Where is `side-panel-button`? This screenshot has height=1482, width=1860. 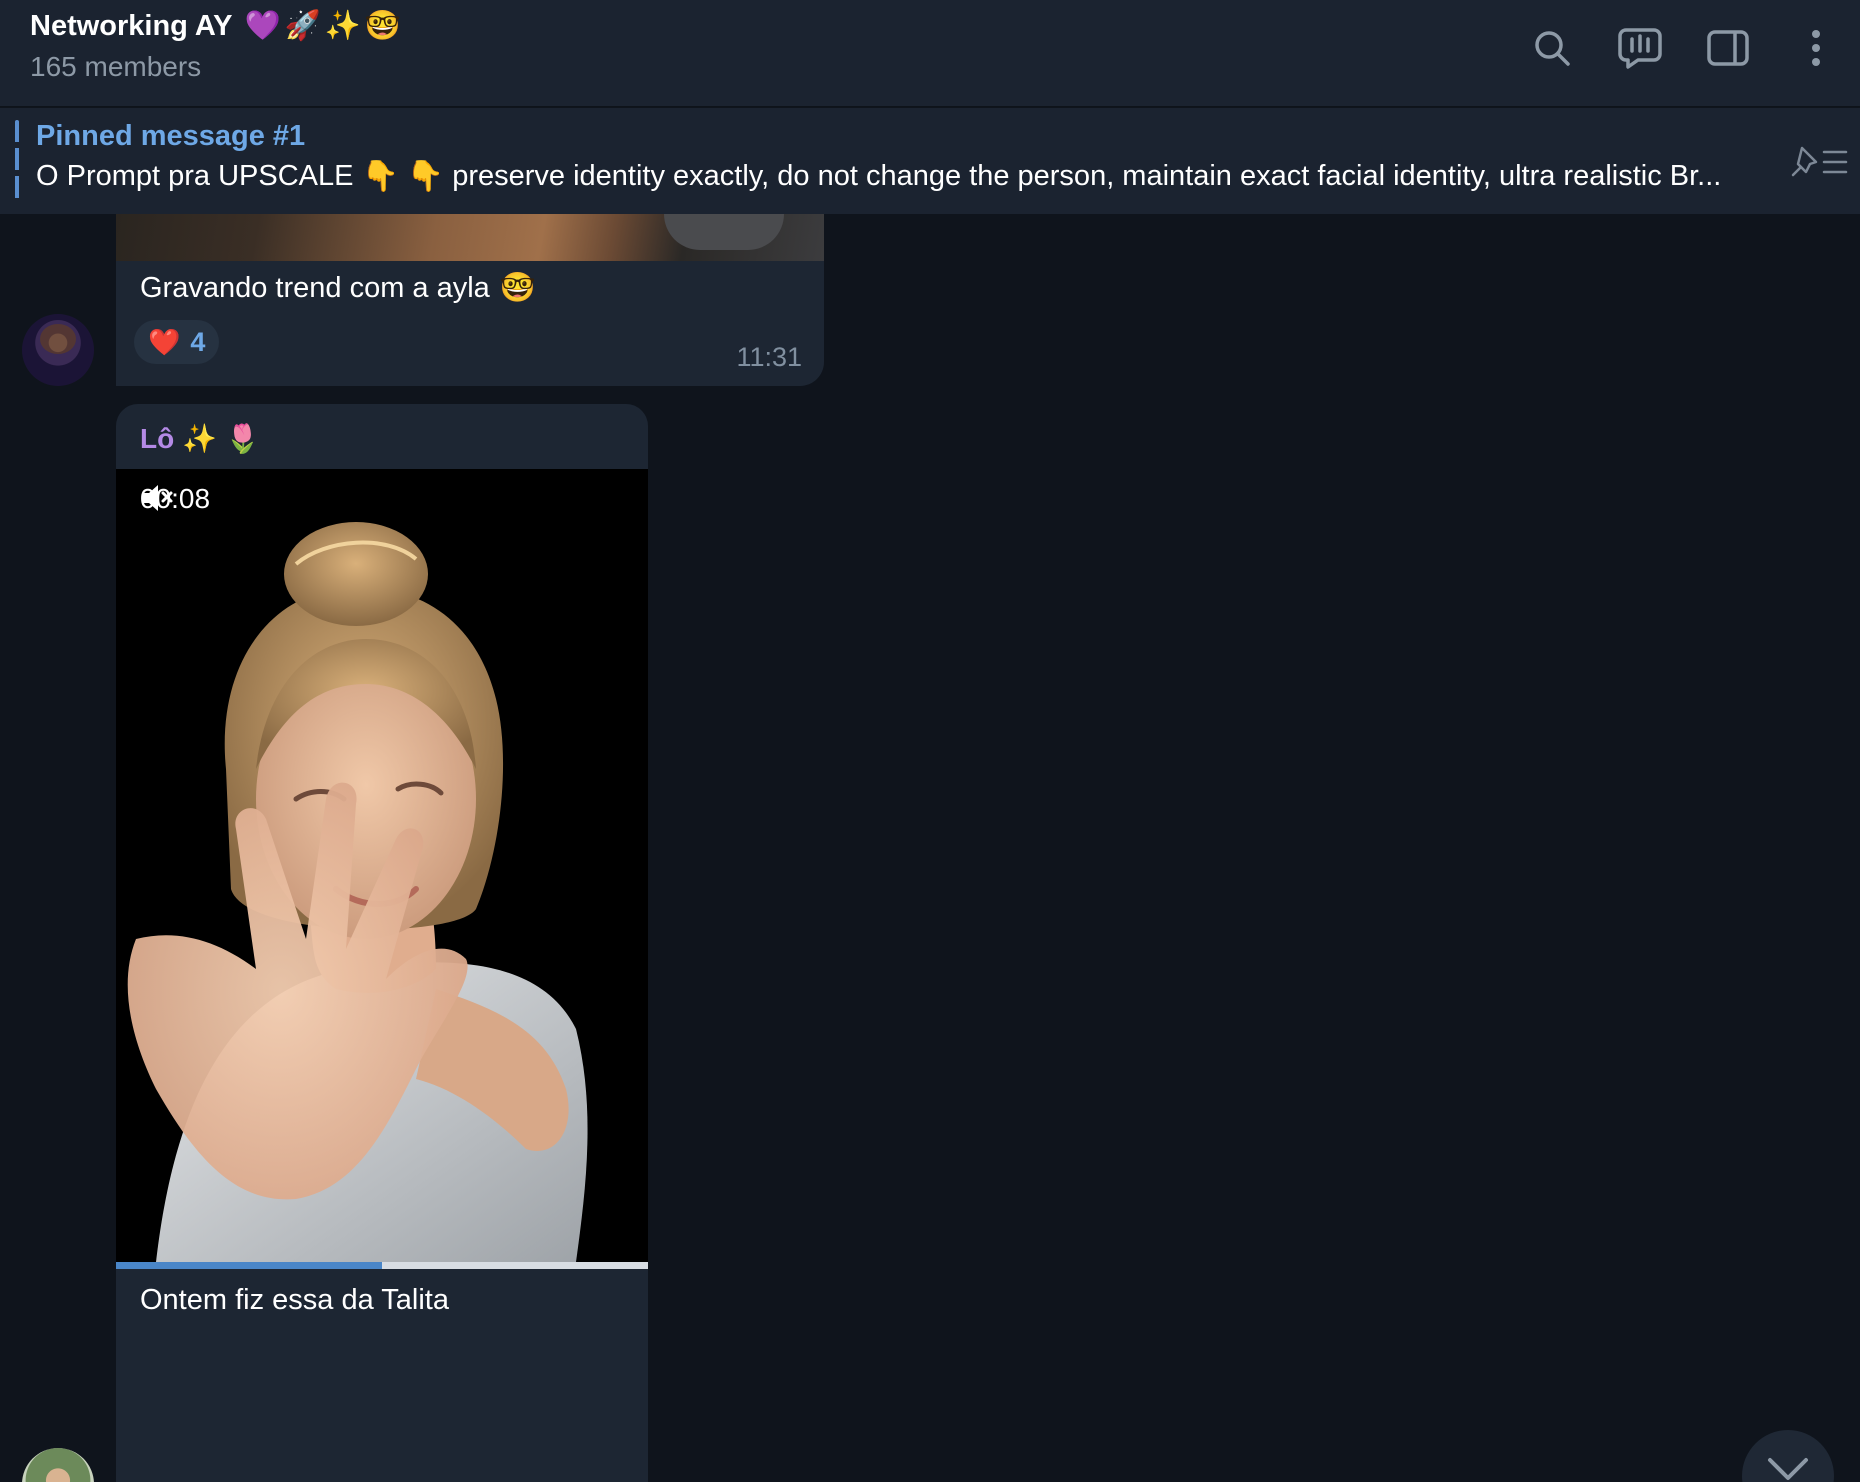 side-panel-button is located at coordinates (1728, 48).